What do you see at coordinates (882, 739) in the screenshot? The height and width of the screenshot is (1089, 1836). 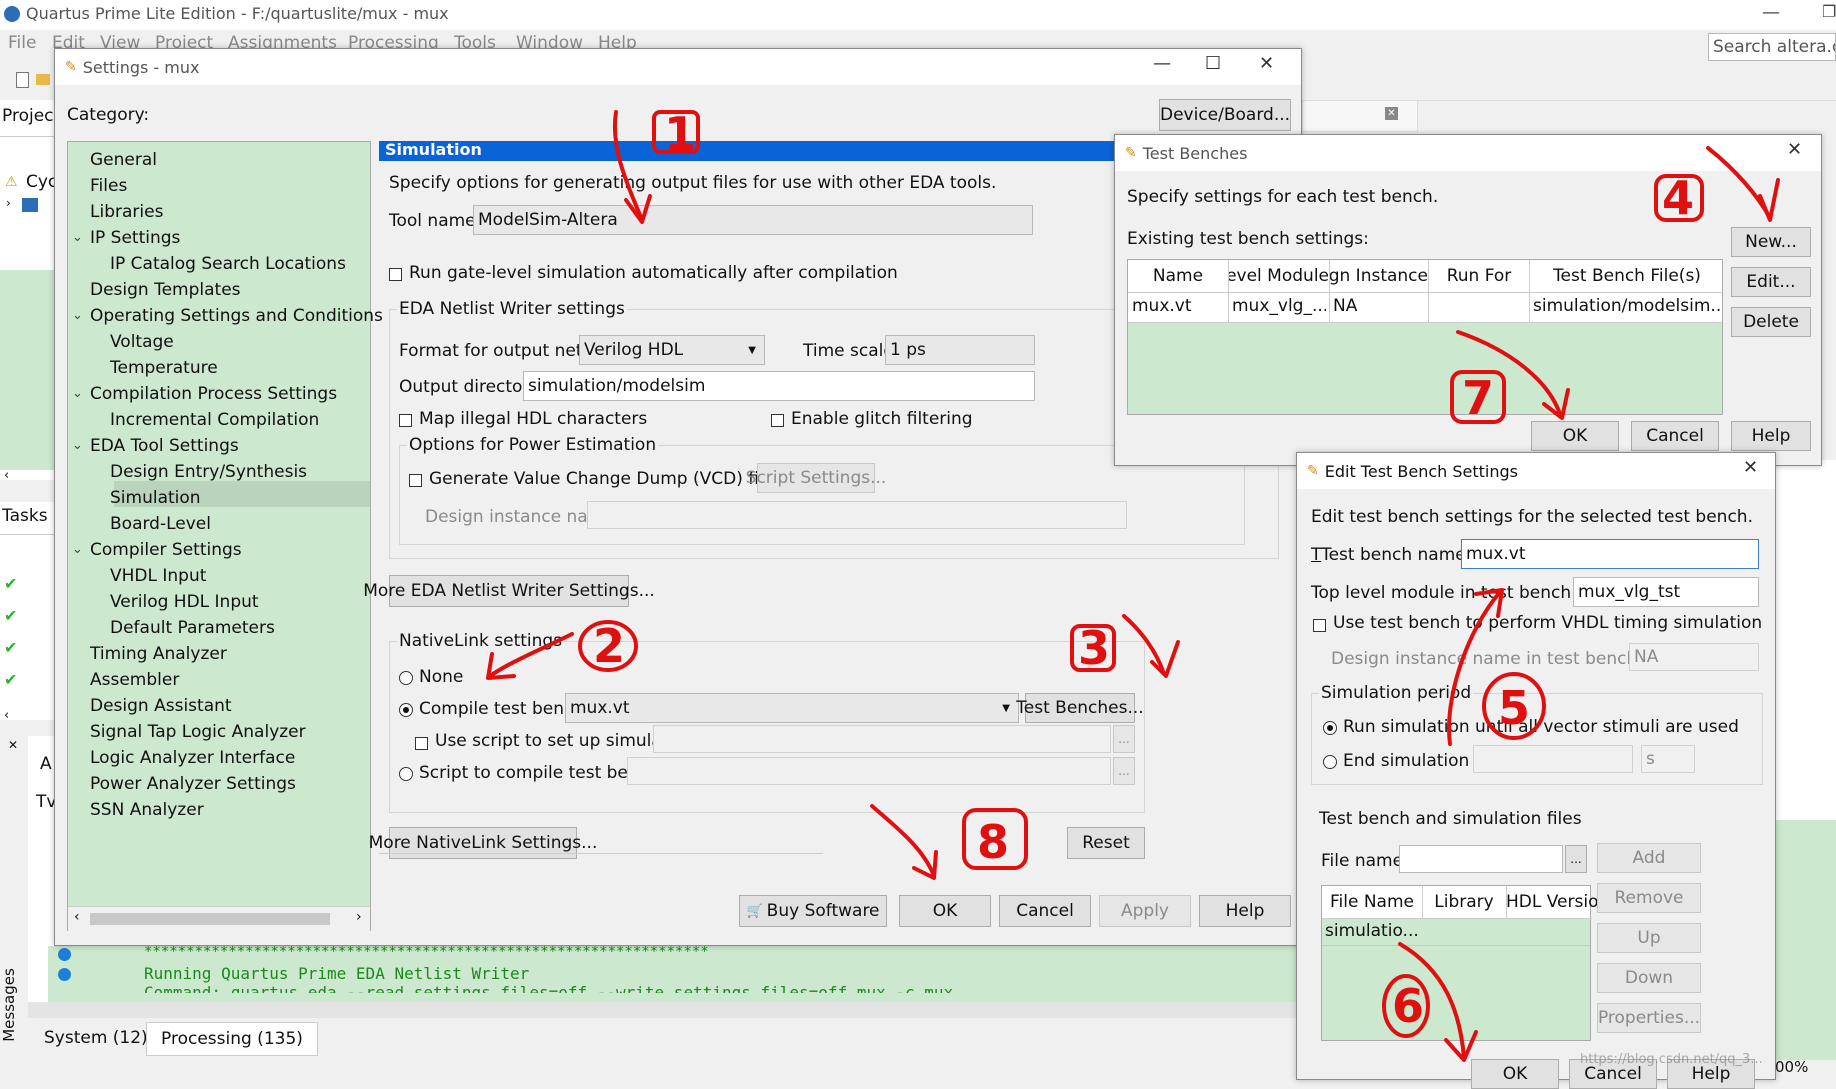 I see `use-script-input` at bounding box center [882, 739].